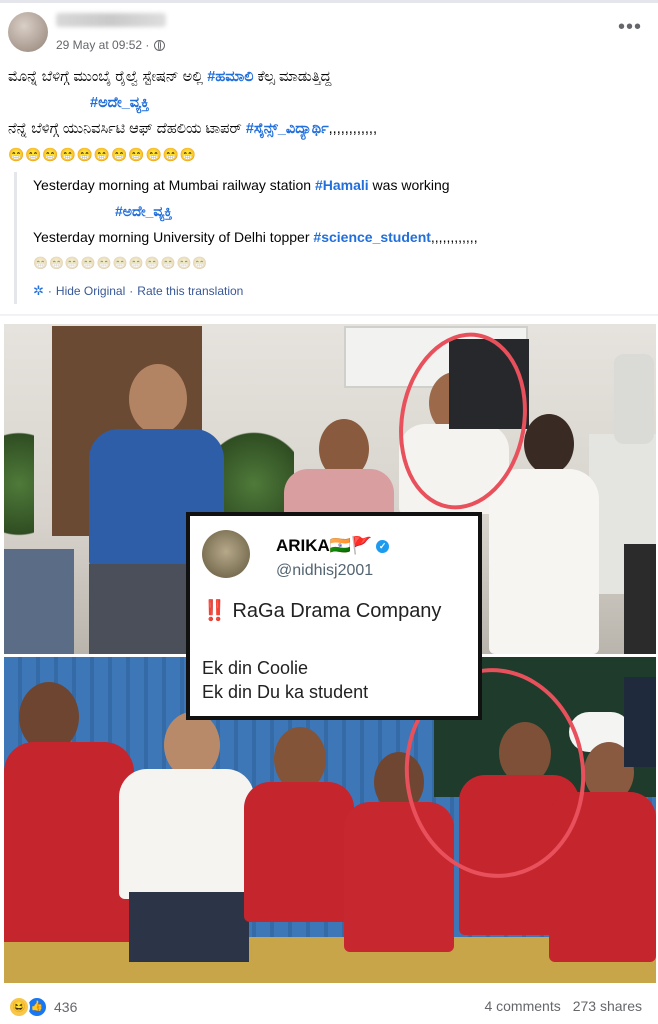 This screenshot has height=1024, width=658. Describe the element at coordinates (121, 263) in the screenshot. I see `translation-emoji-line: 😁😁😁😁😁😁😁😁😁😁😁` at that location.